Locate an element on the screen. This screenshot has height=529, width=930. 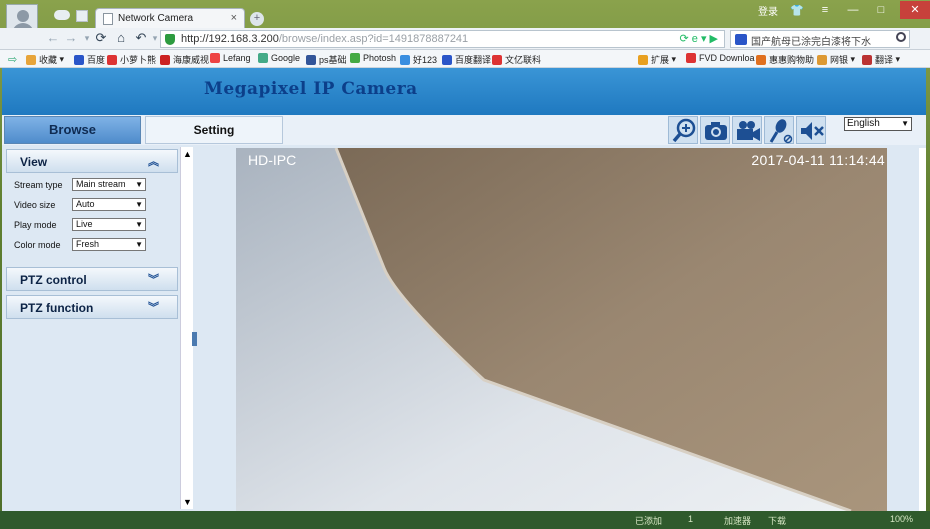
zoom-level: 100% is located at coordinates (901, 519).